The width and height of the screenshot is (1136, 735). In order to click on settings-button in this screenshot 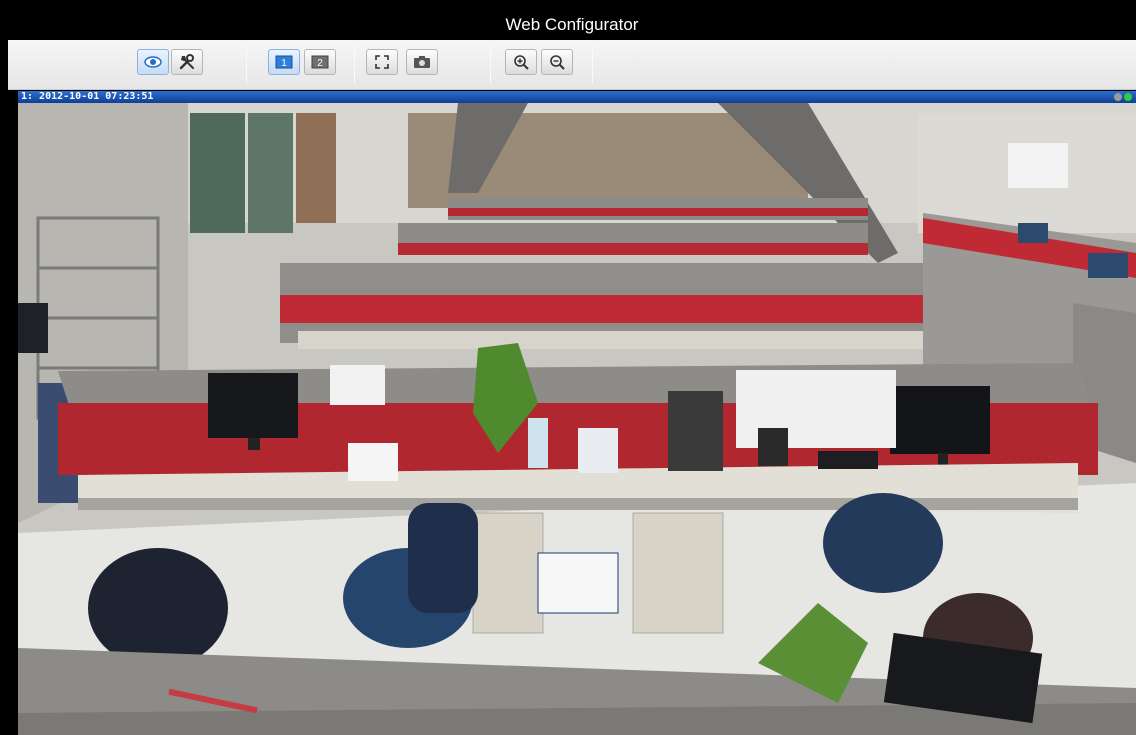, I will do `click(187, 62)`.